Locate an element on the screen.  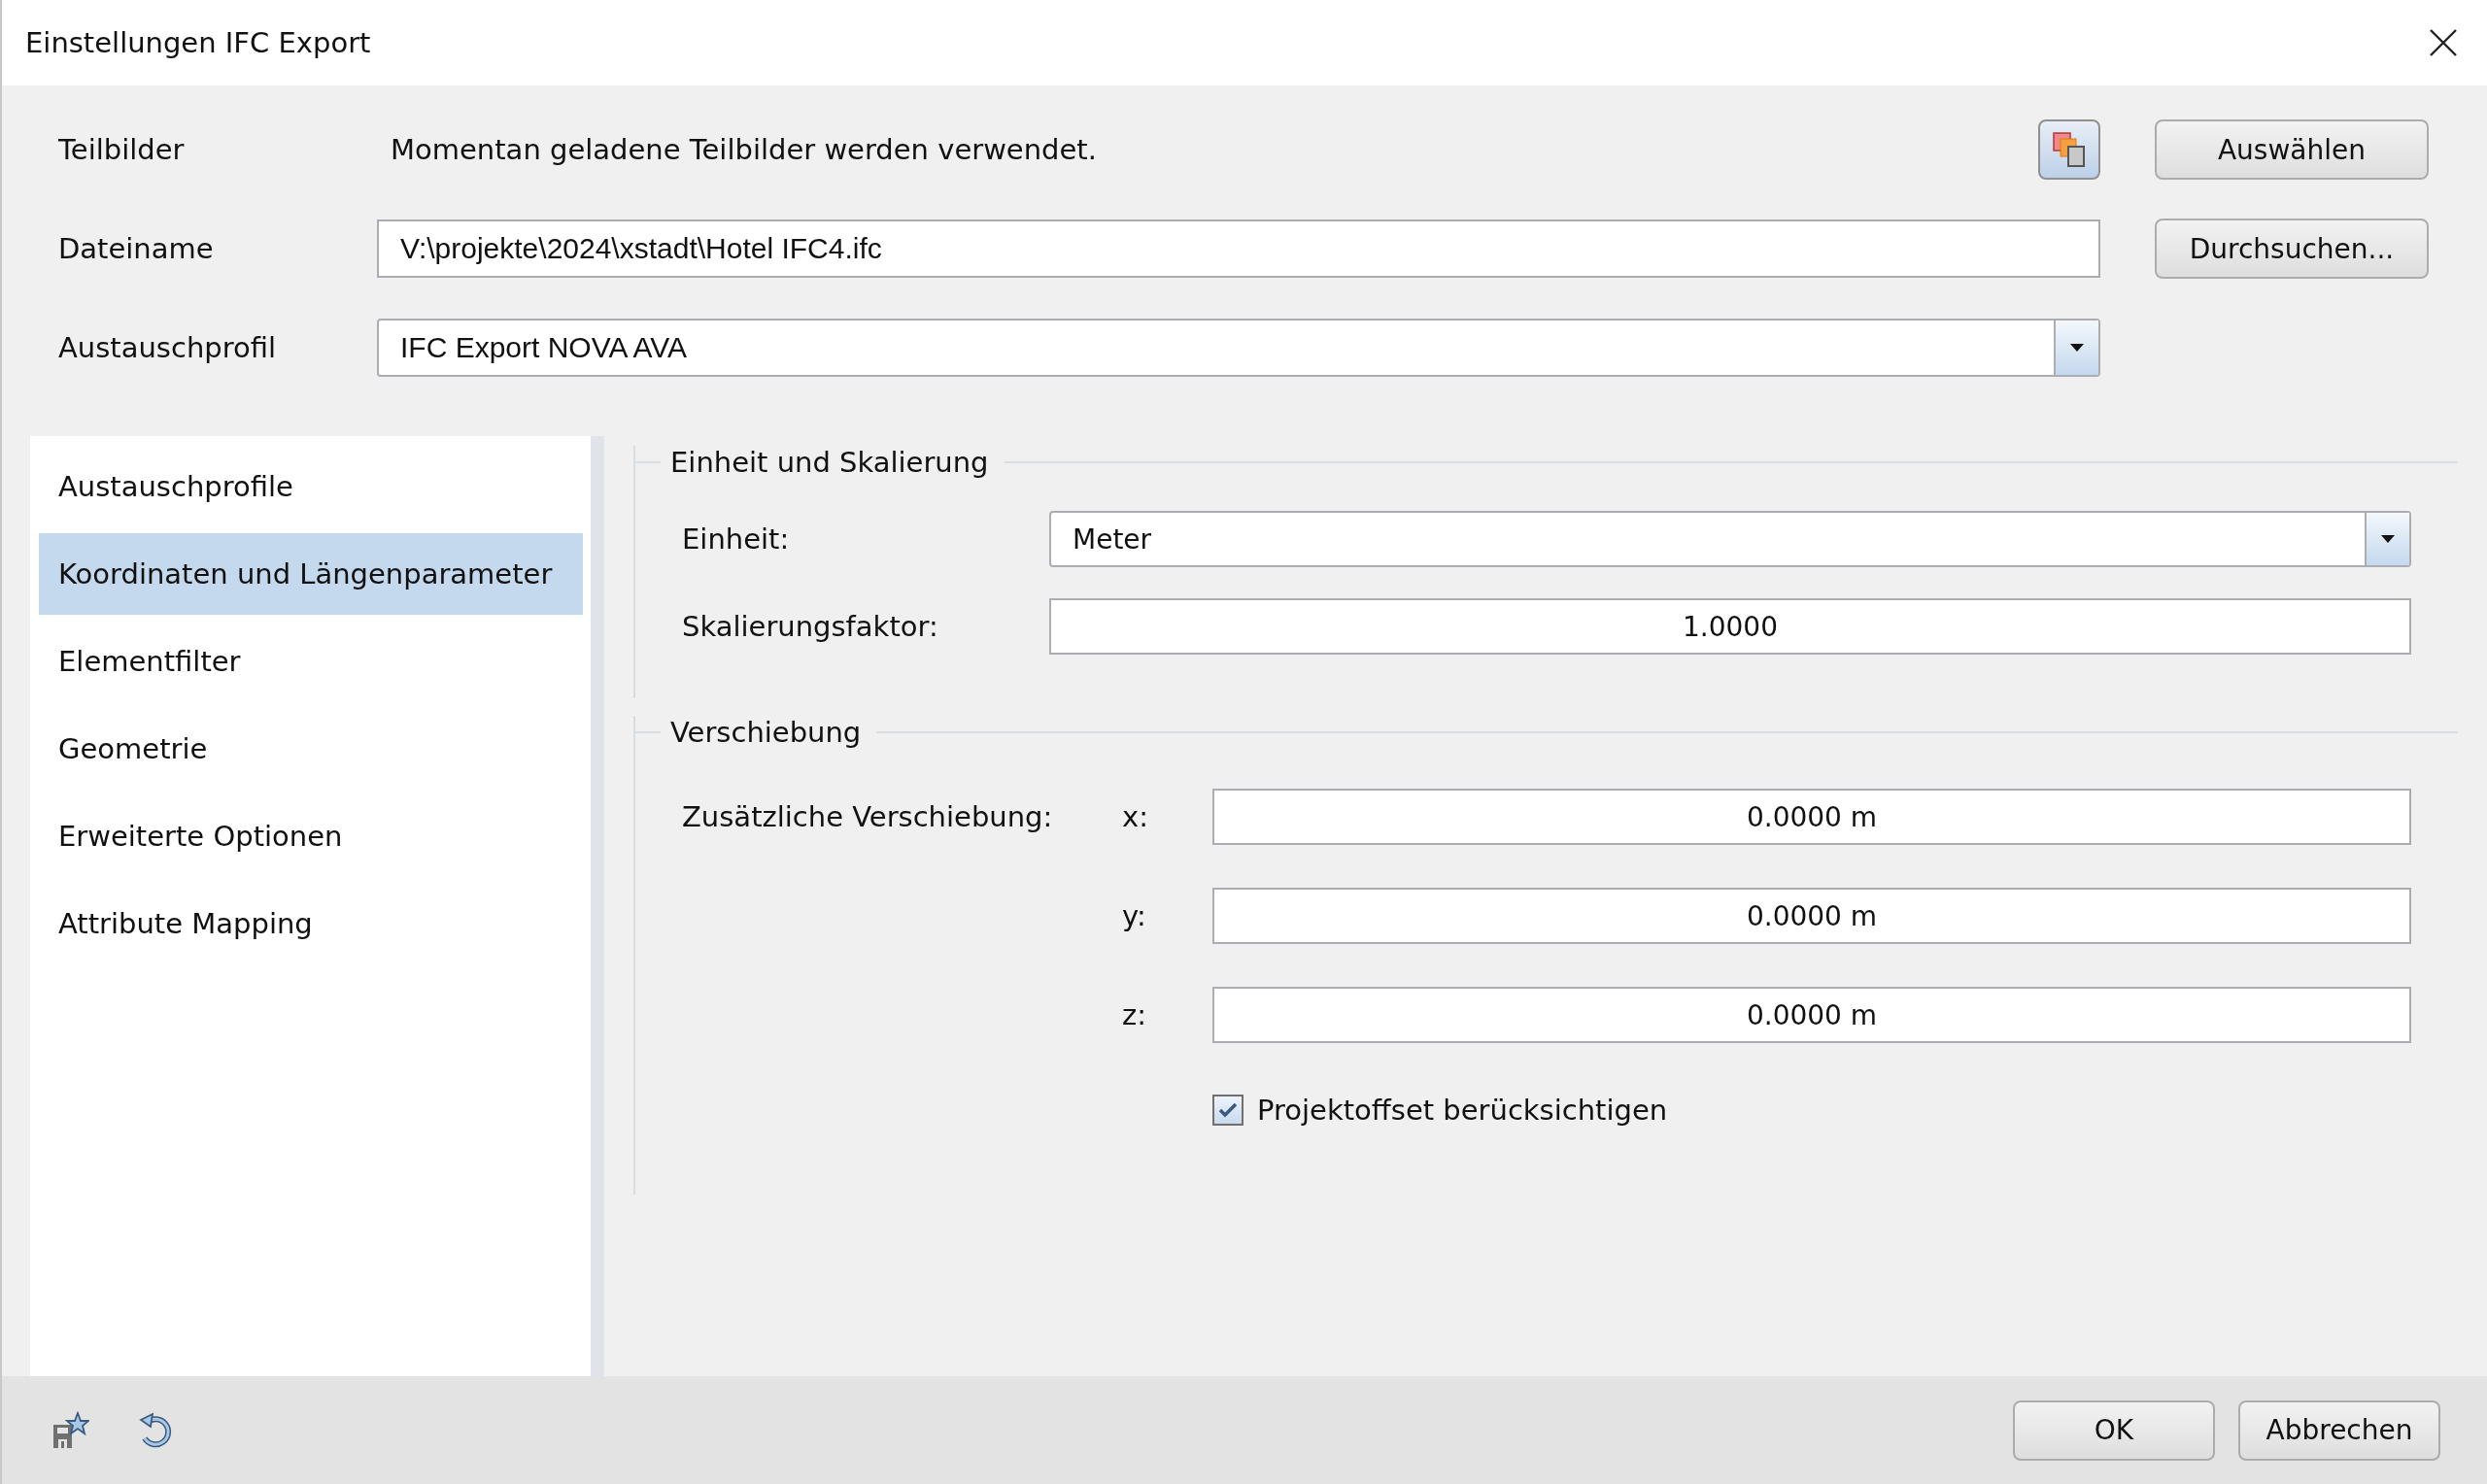
unit-dropdown: Meter is located at coordinates (1730, 539).